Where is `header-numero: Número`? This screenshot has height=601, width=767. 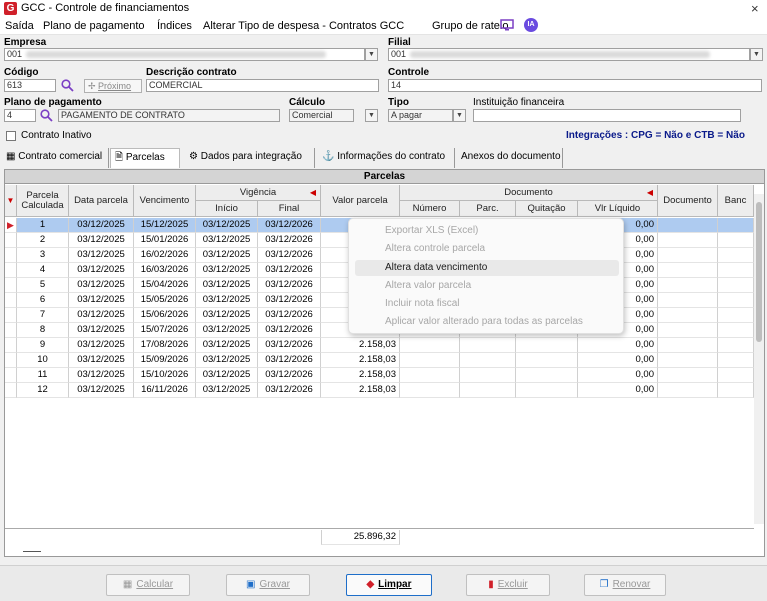 header-numero: Número is located at coordinates (430, 209).